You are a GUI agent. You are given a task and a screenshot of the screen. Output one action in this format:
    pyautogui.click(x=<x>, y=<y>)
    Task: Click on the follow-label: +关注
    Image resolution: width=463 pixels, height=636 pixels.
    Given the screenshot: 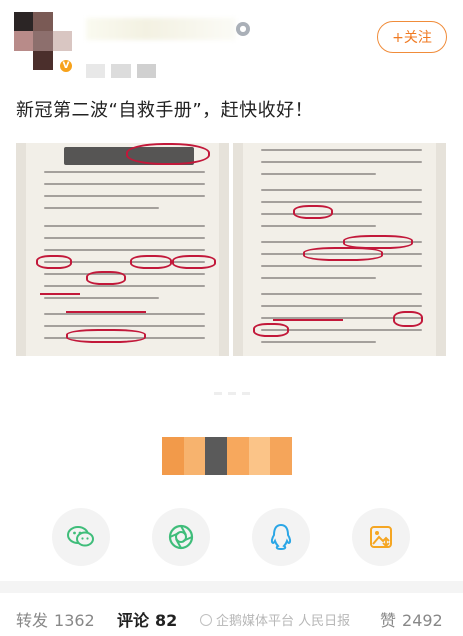 What is the action you would take?
    pyautogui.click(x=412, y=38)
    